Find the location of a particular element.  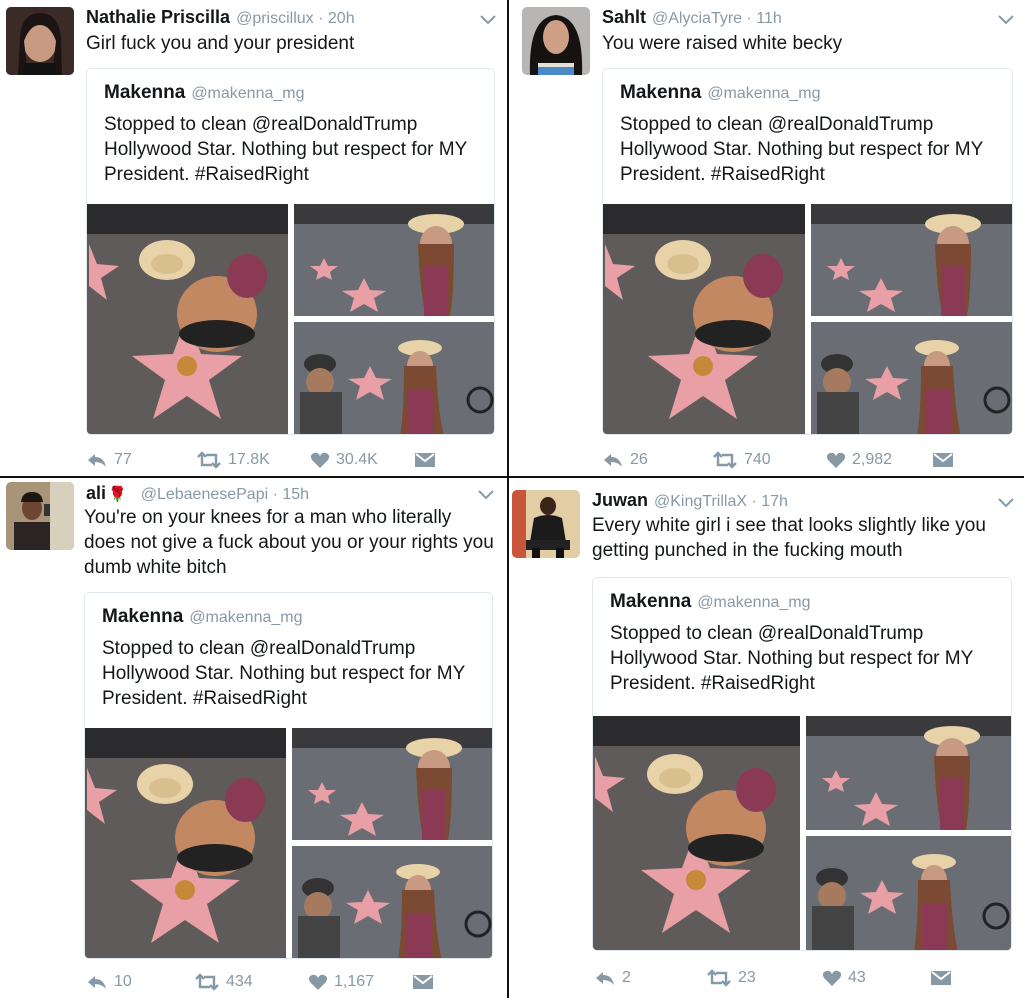

tweet-time: 11h is located at coordinates (769, 18).